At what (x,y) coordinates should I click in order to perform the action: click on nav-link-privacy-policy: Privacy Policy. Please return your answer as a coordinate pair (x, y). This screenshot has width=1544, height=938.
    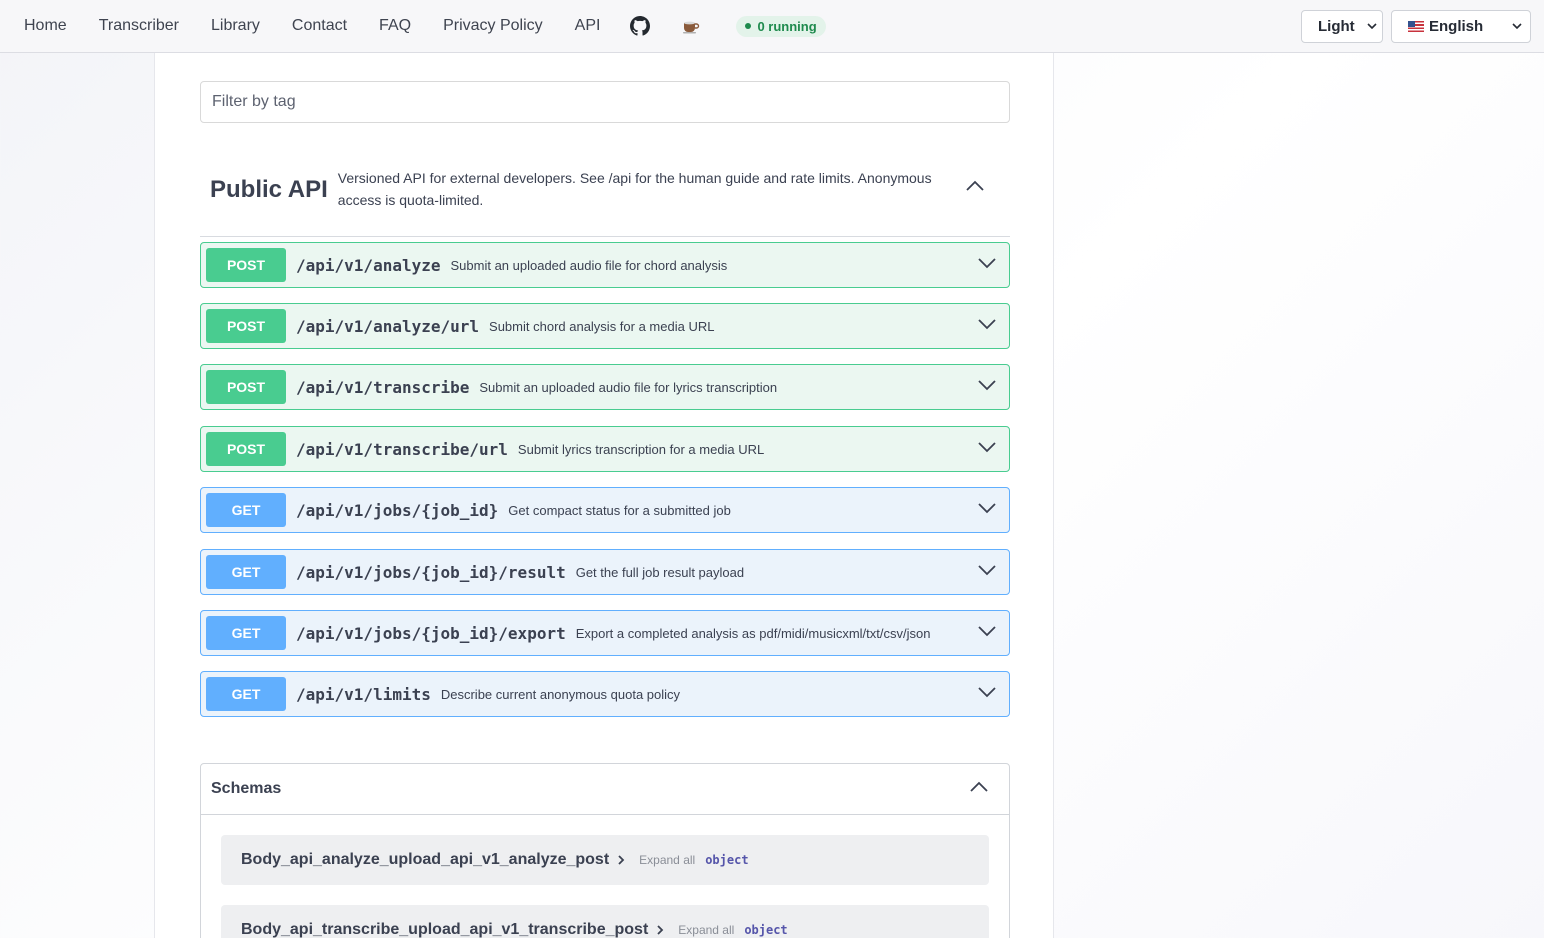
    Looking at the image, I should click on (493, 26).